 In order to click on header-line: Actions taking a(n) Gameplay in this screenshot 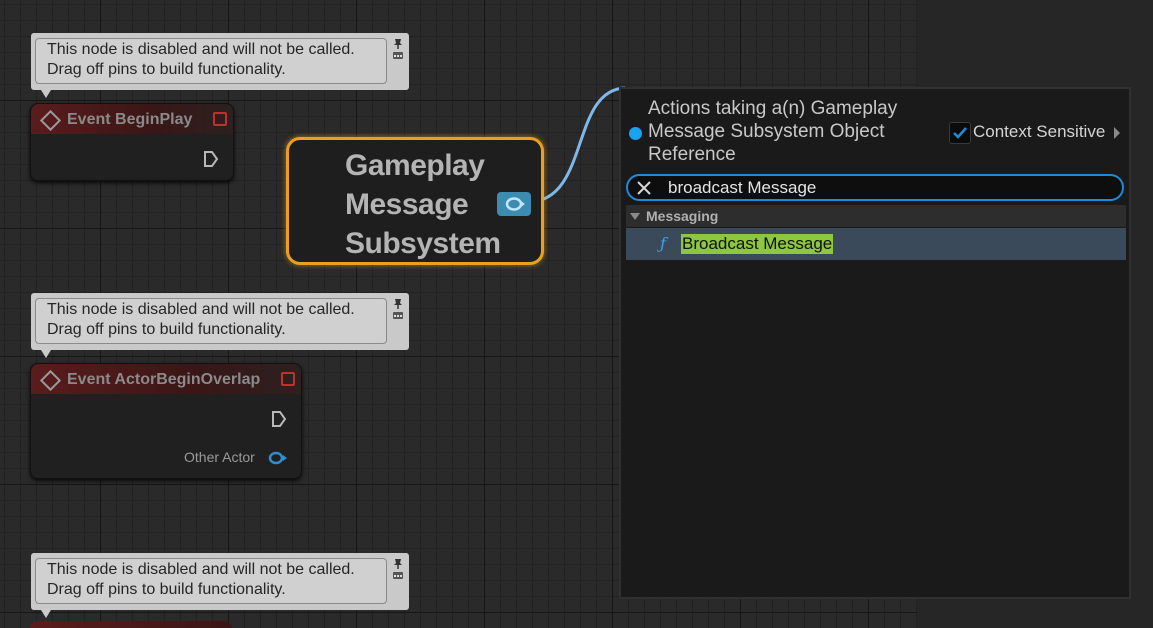, I will do `click(773, 108)`.